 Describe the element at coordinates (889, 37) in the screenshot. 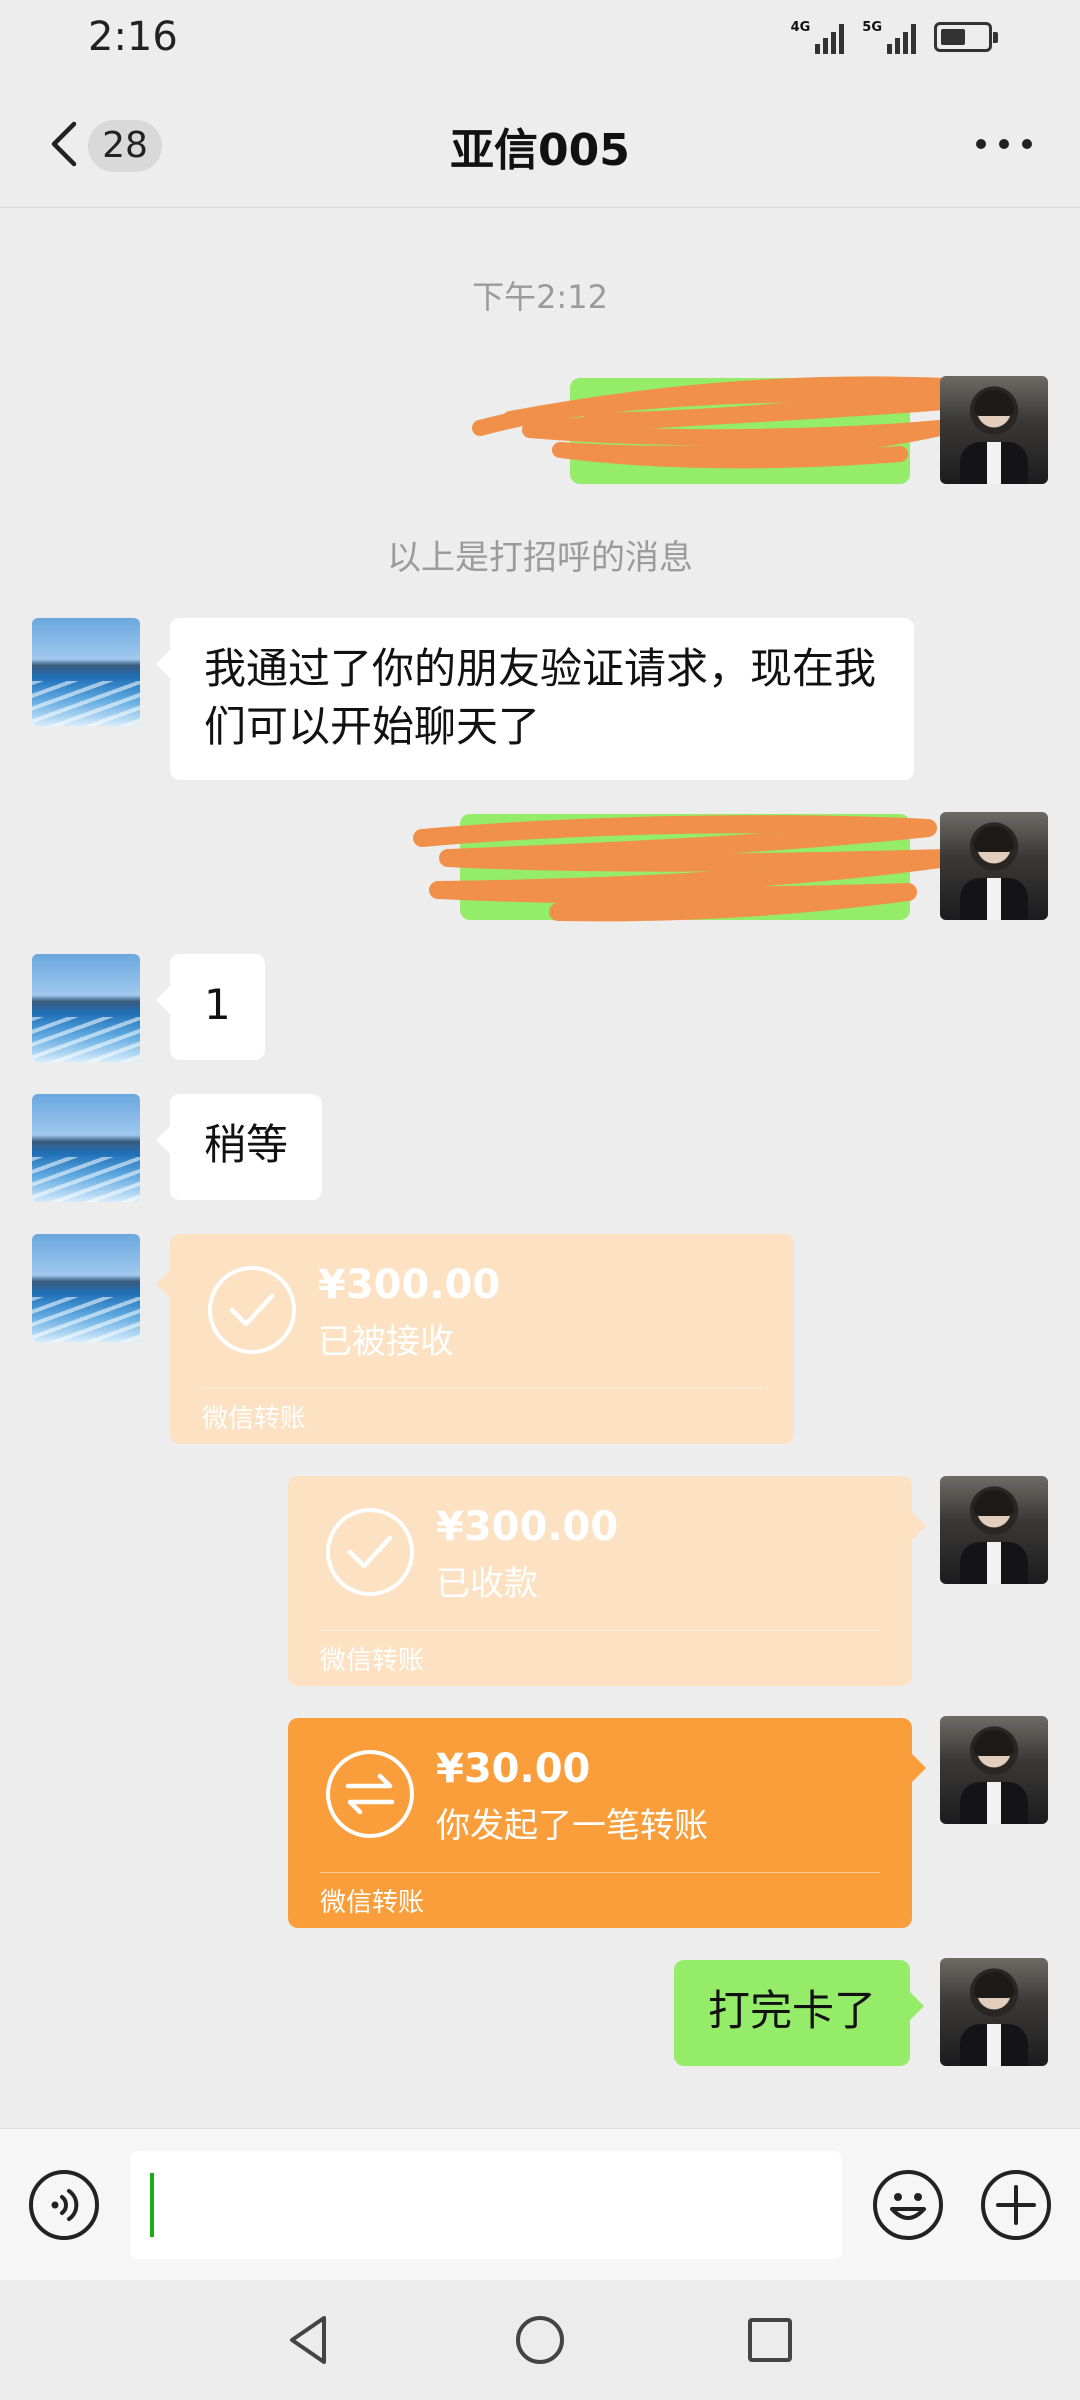

I see `signal-5g-icon: 5G` at that location.